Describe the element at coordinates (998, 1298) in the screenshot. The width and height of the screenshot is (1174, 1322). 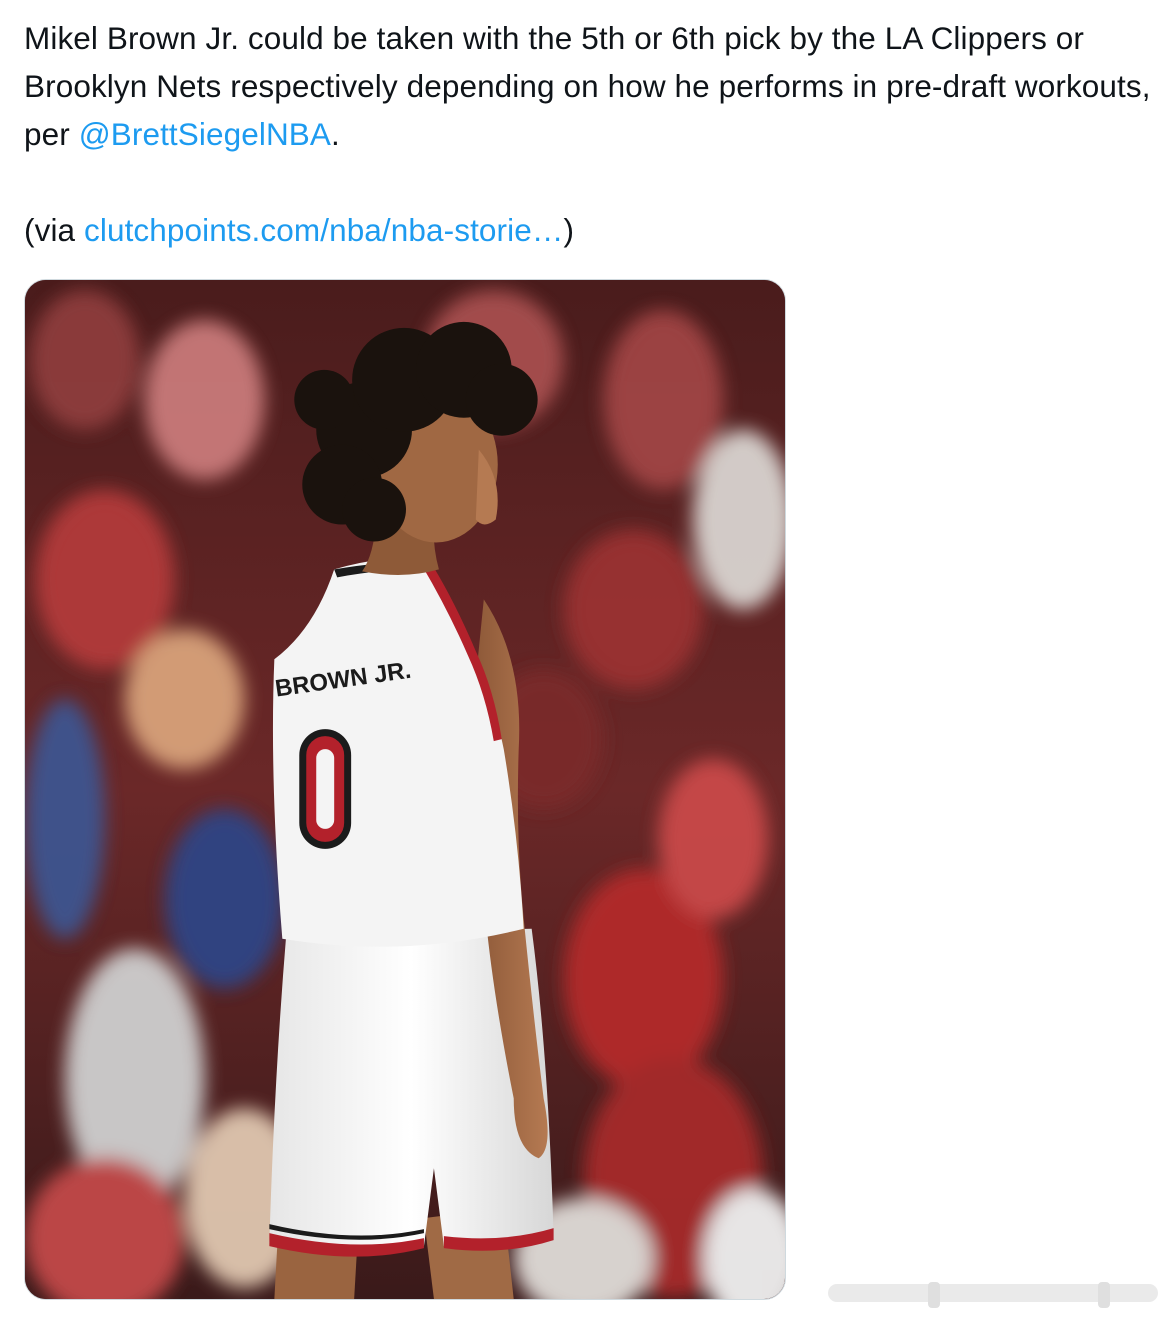
I see `watermark` at that location.